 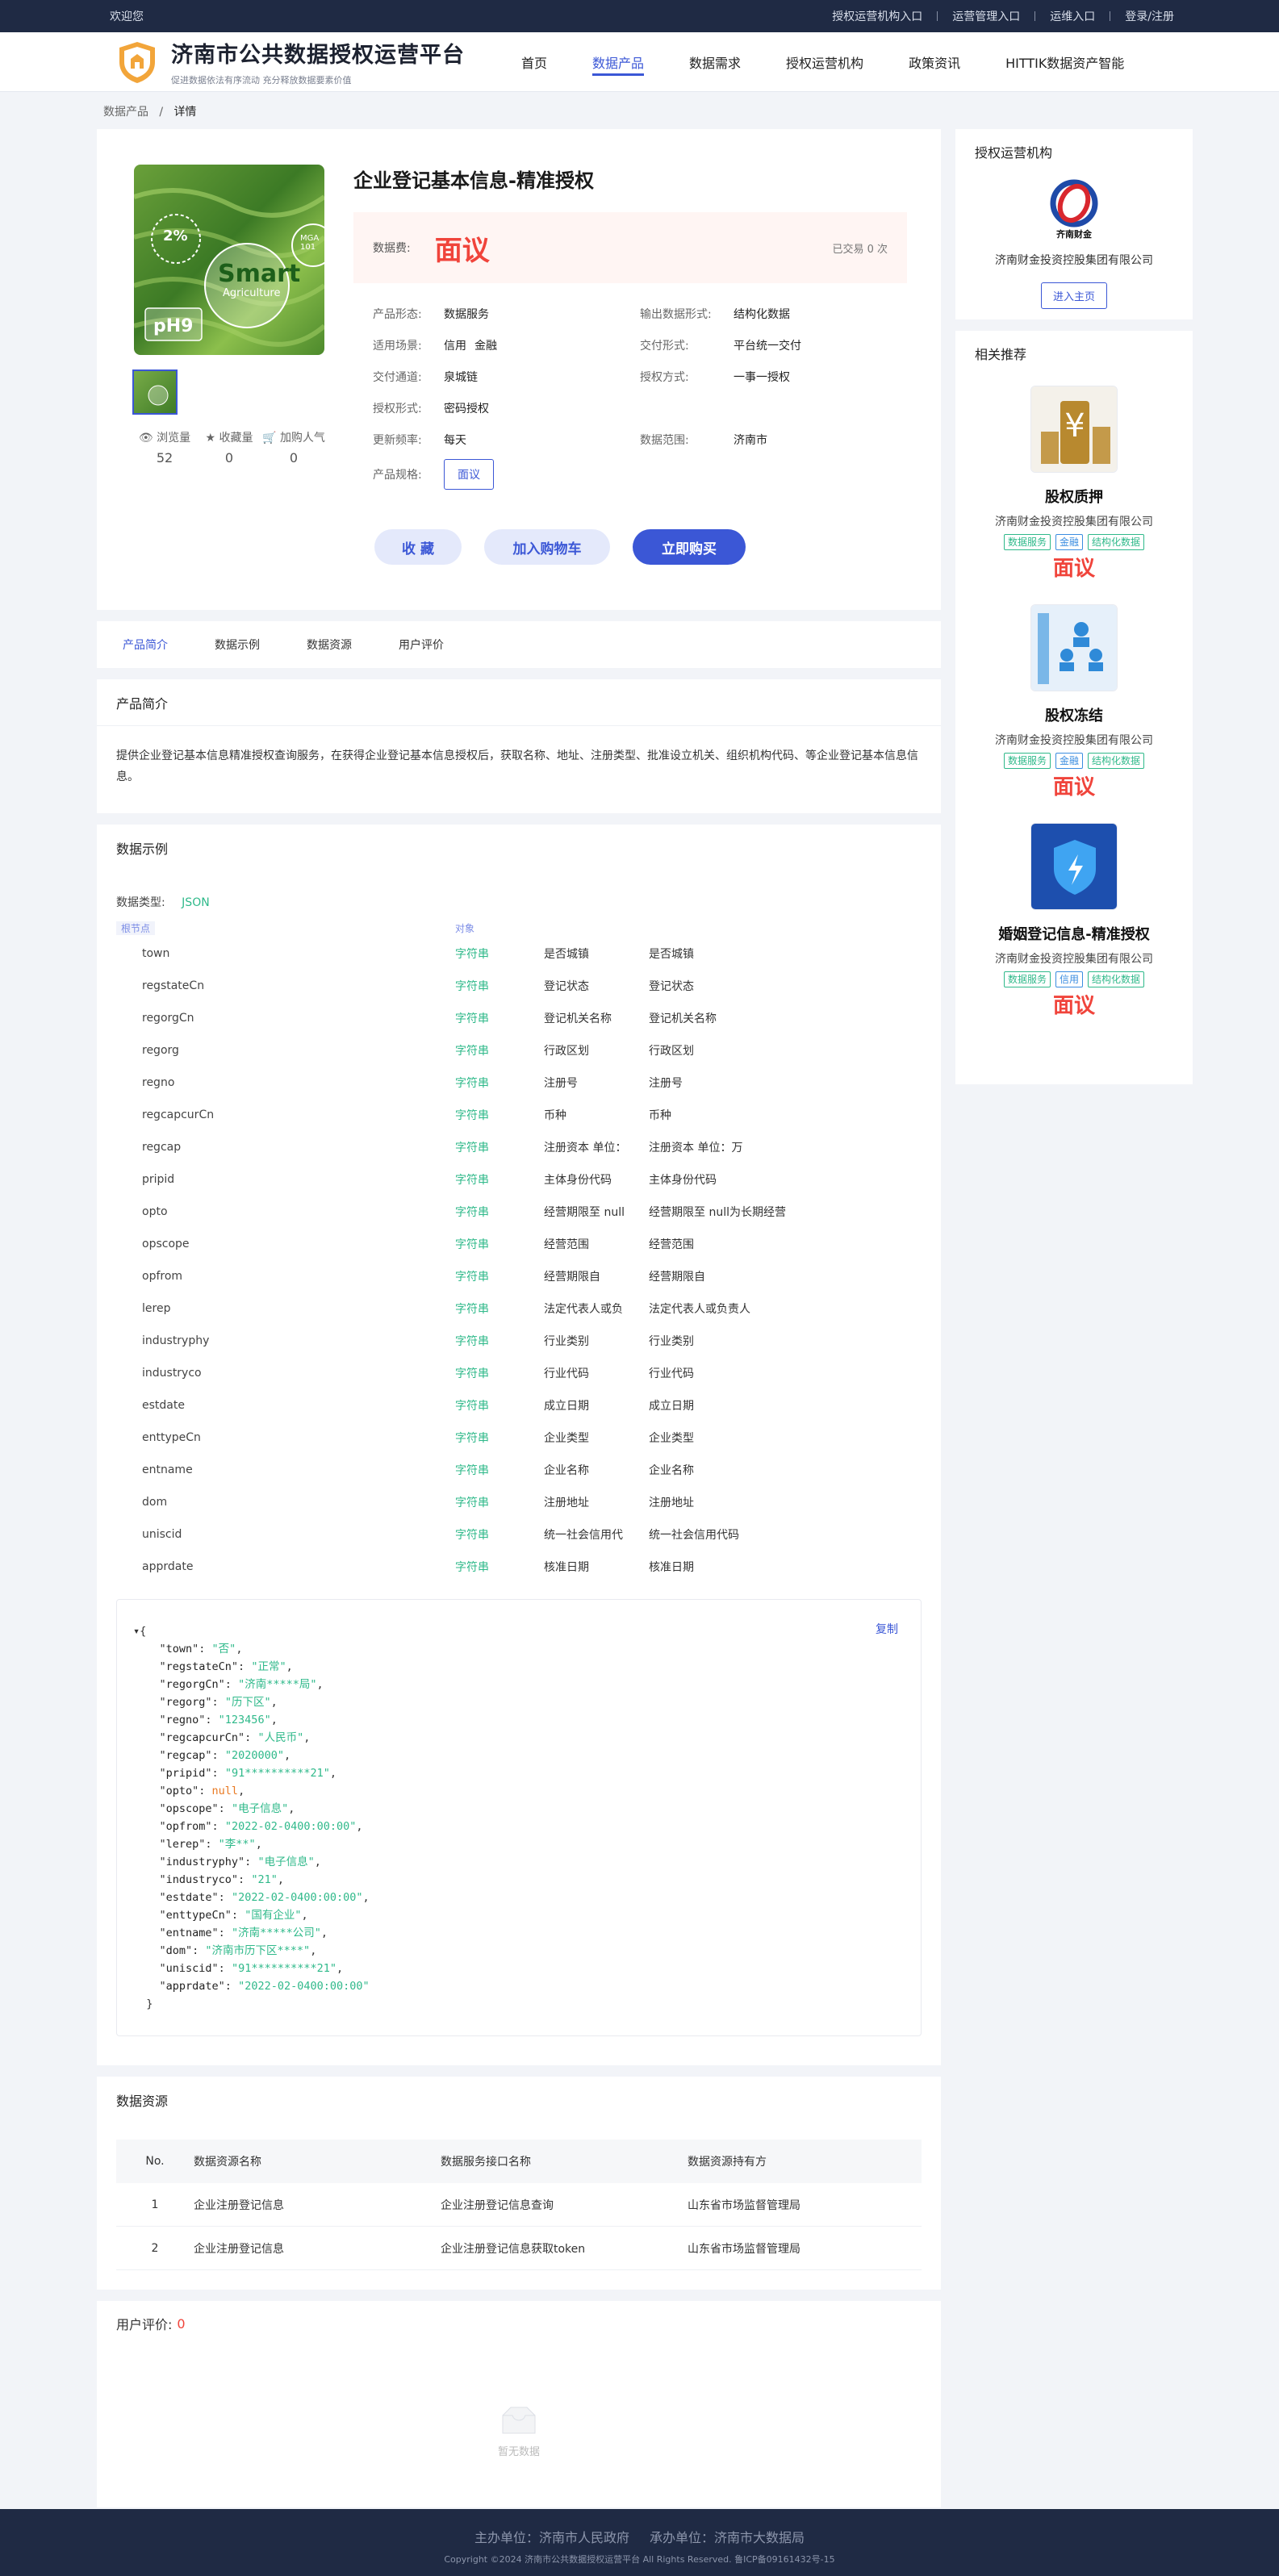 I want to click on json-value: "历下区", so click(x=247, y=1702).